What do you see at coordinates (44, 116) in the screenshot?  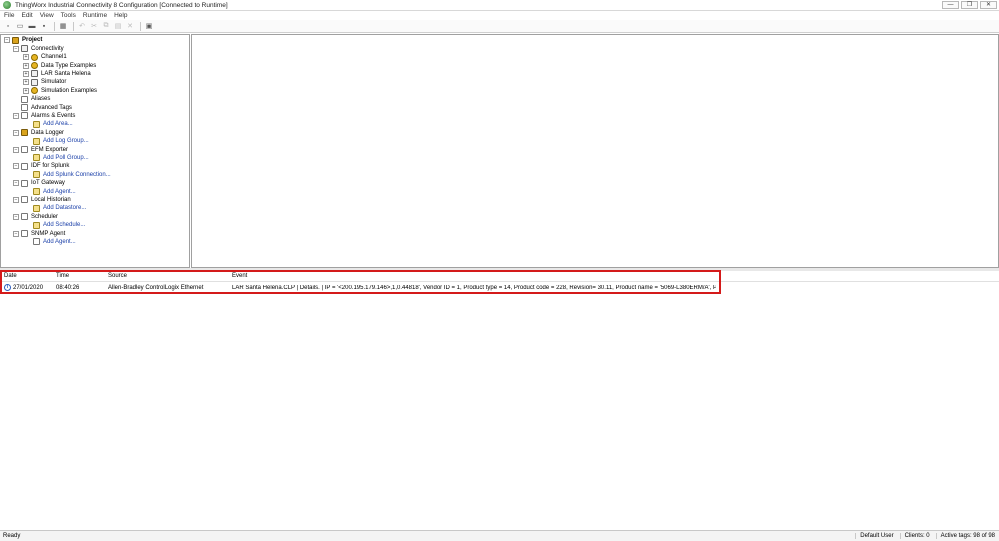 I see `tree-item-alarms: − Alarms & Events` at bounding box center [44, 116].